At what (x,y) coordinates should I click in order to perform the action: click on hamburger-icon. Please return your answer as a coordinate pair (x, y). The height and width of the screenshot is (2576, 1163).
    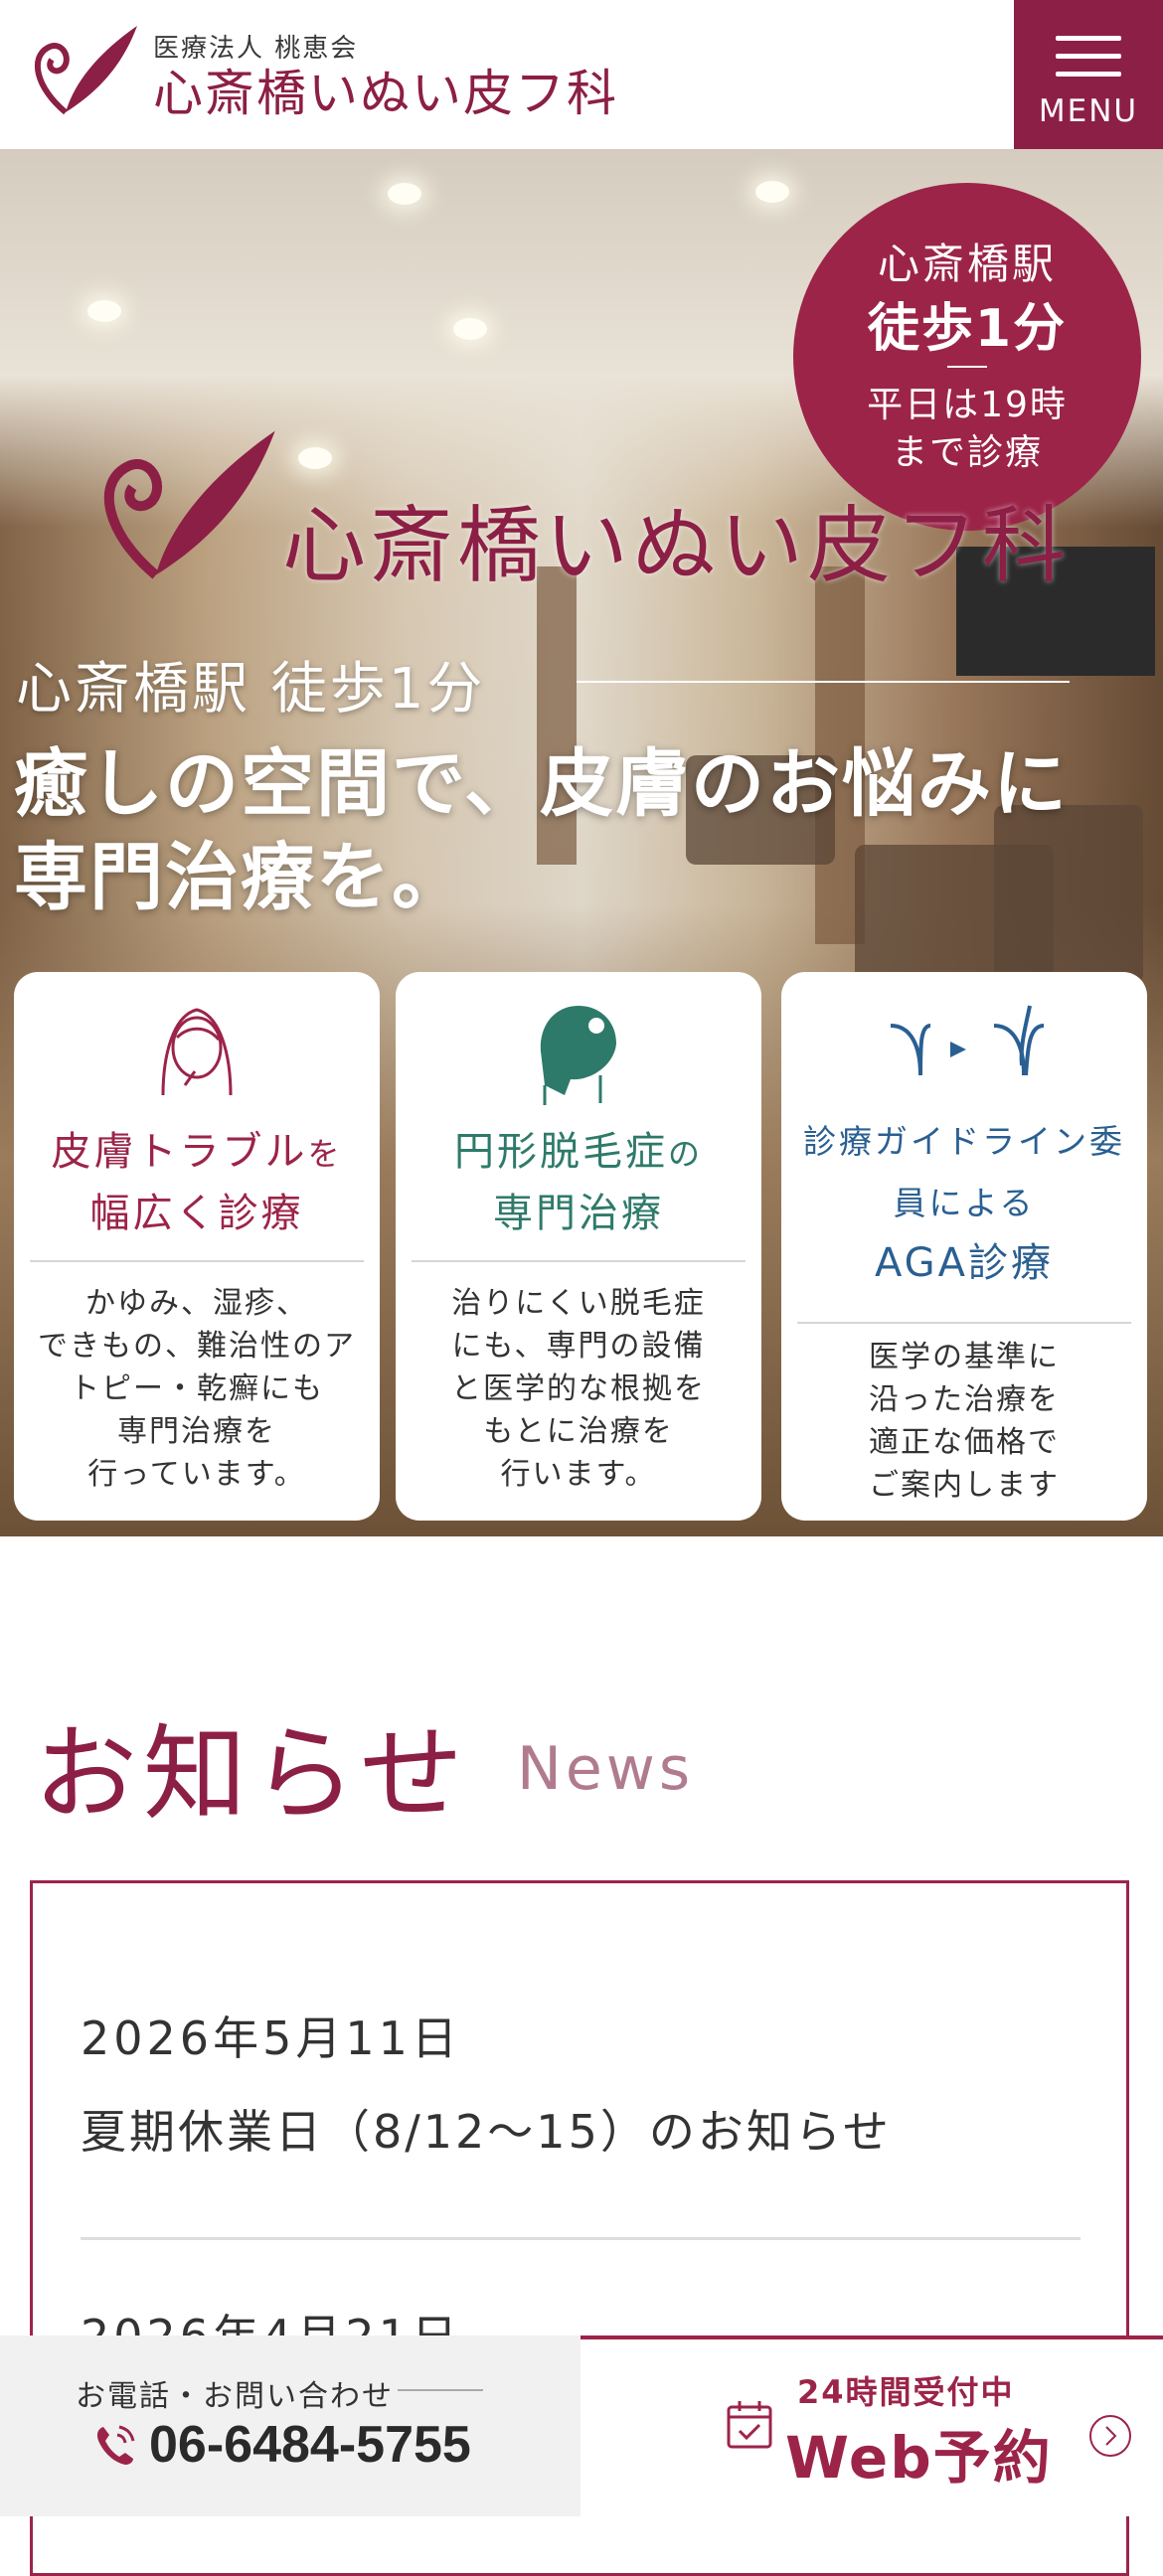
    Looking at the image, I should click on (1088, 38).